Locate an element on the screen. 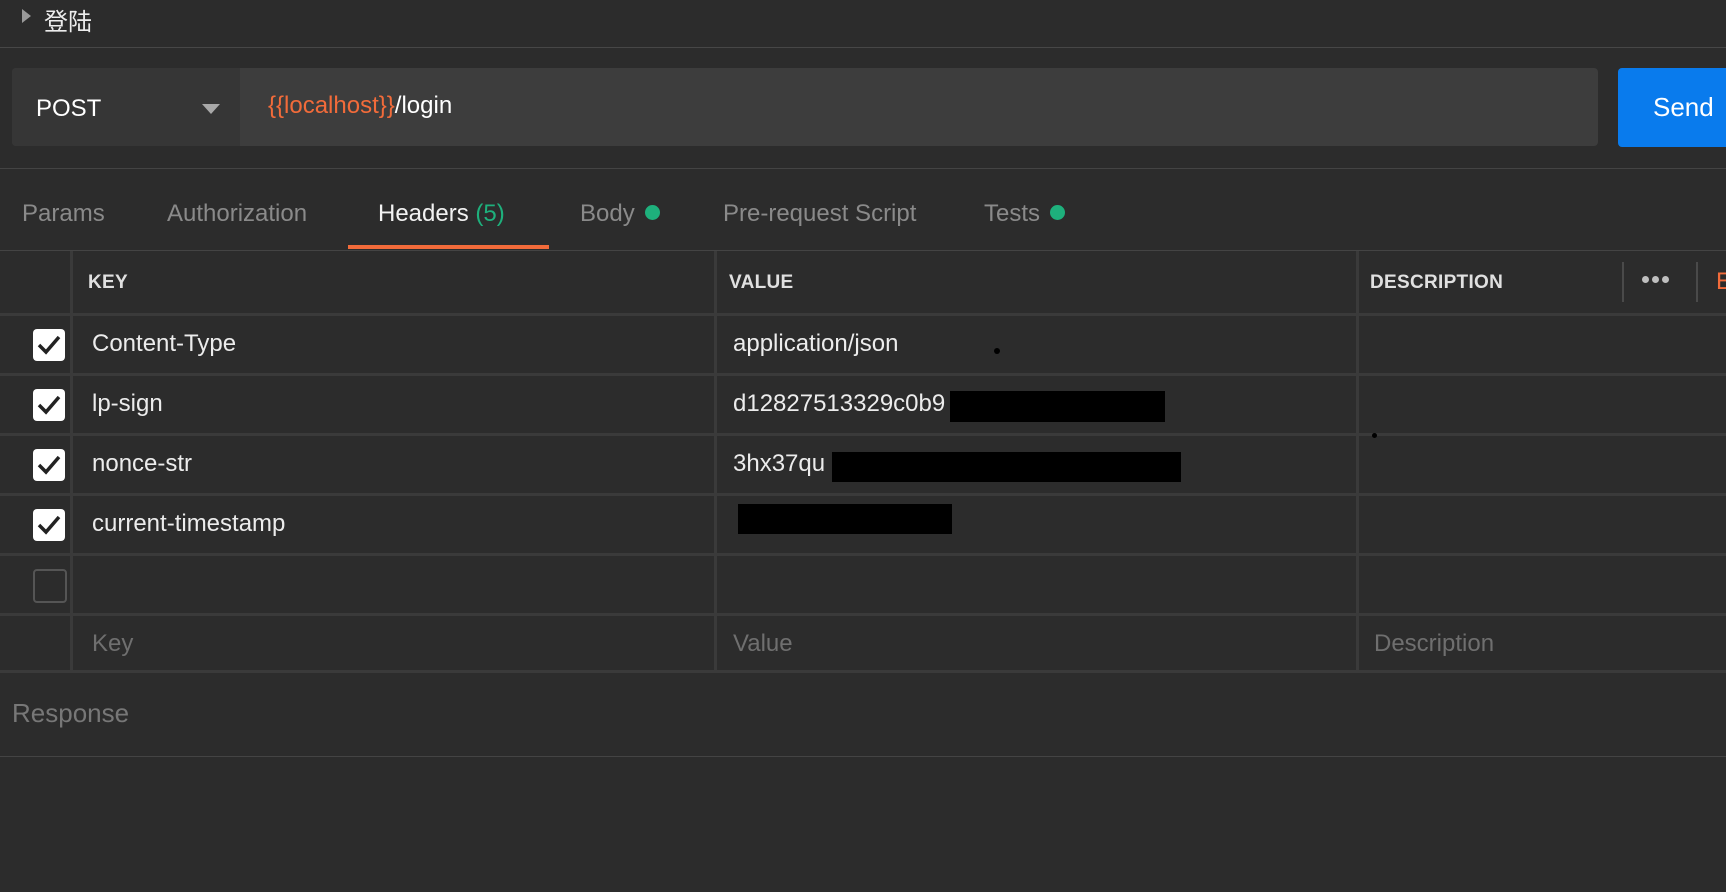 The height and width of the screenshot is (892, 1726). table-row is located at coordinates (863, 586).